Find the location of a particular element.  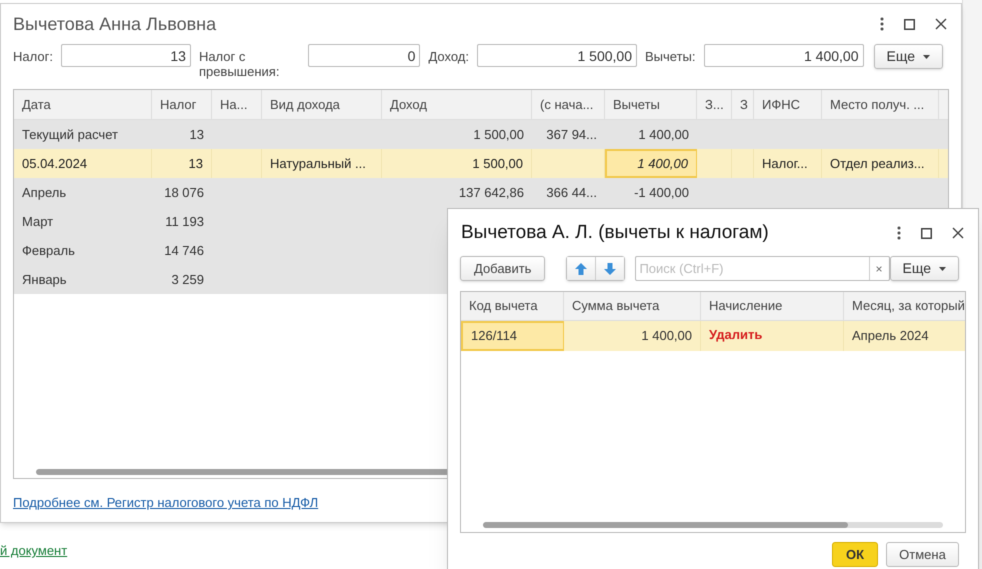

window-title: Вычетова Анна Львовна is located at coordinates (114, 24).